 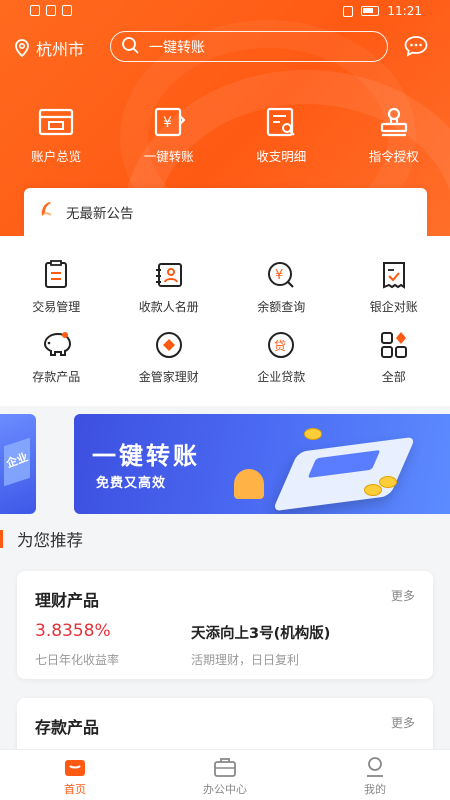 I want to click on tab-profile: 我的, so click(x=375, y=775).